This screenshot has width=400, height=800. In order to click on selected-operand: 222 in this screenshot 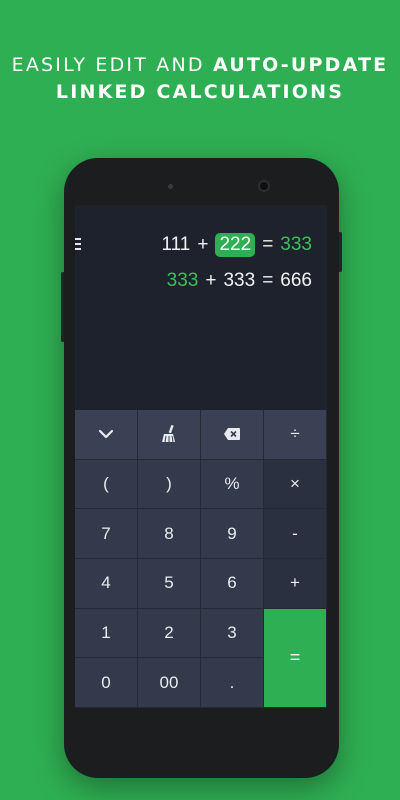, I will do `click(235, 245)`.